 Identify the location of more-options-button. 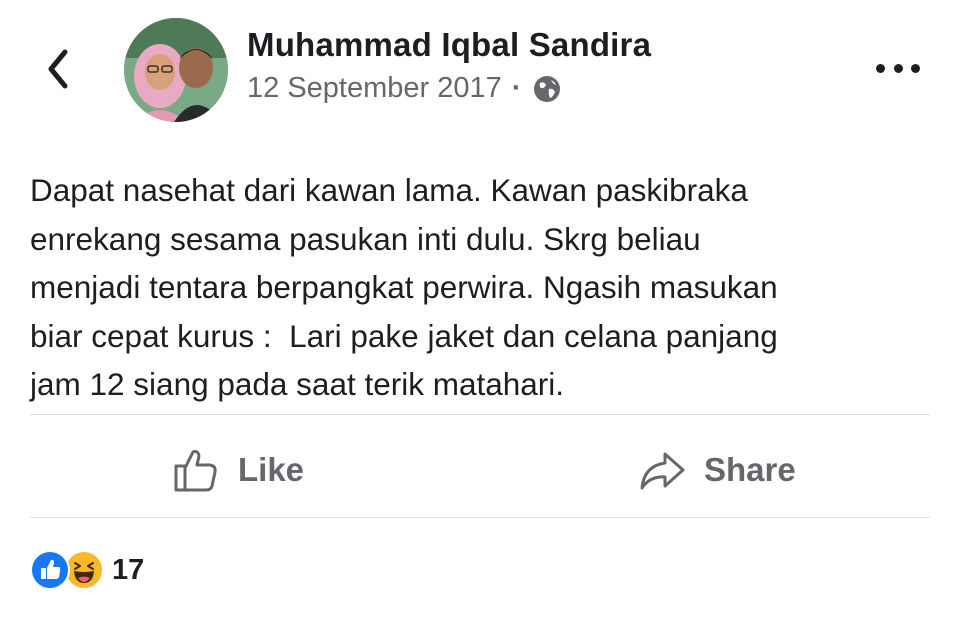
(898, 68).